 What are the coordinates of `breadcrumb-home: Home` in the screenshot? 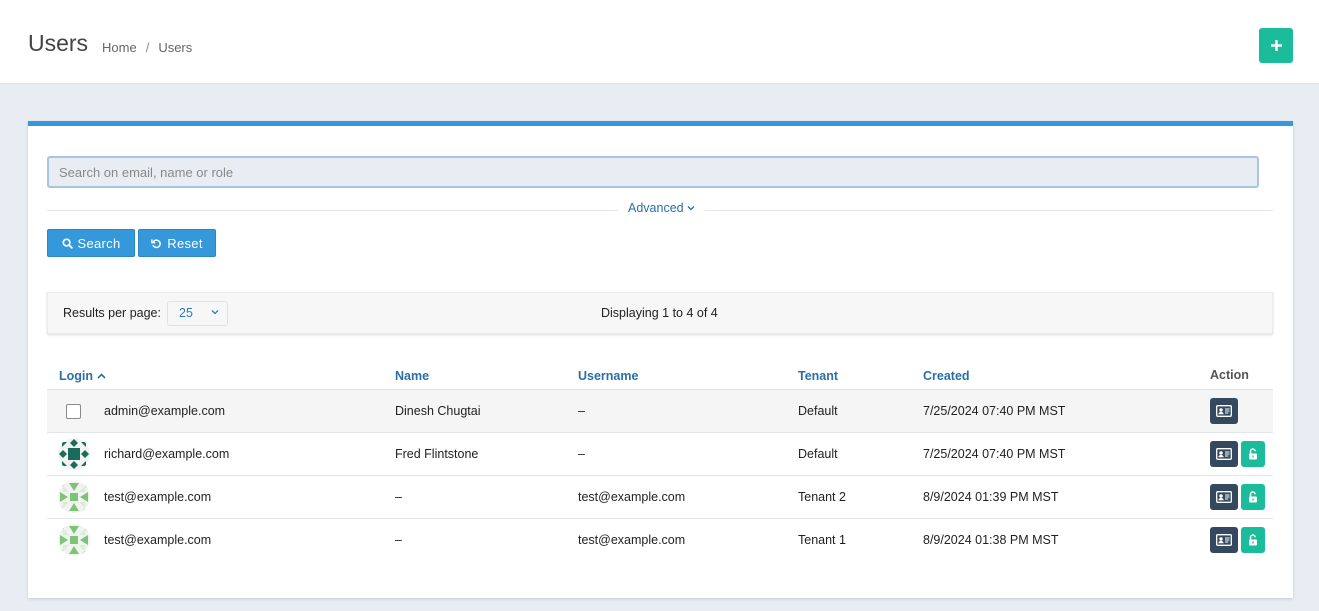 It's located at (119, 47).